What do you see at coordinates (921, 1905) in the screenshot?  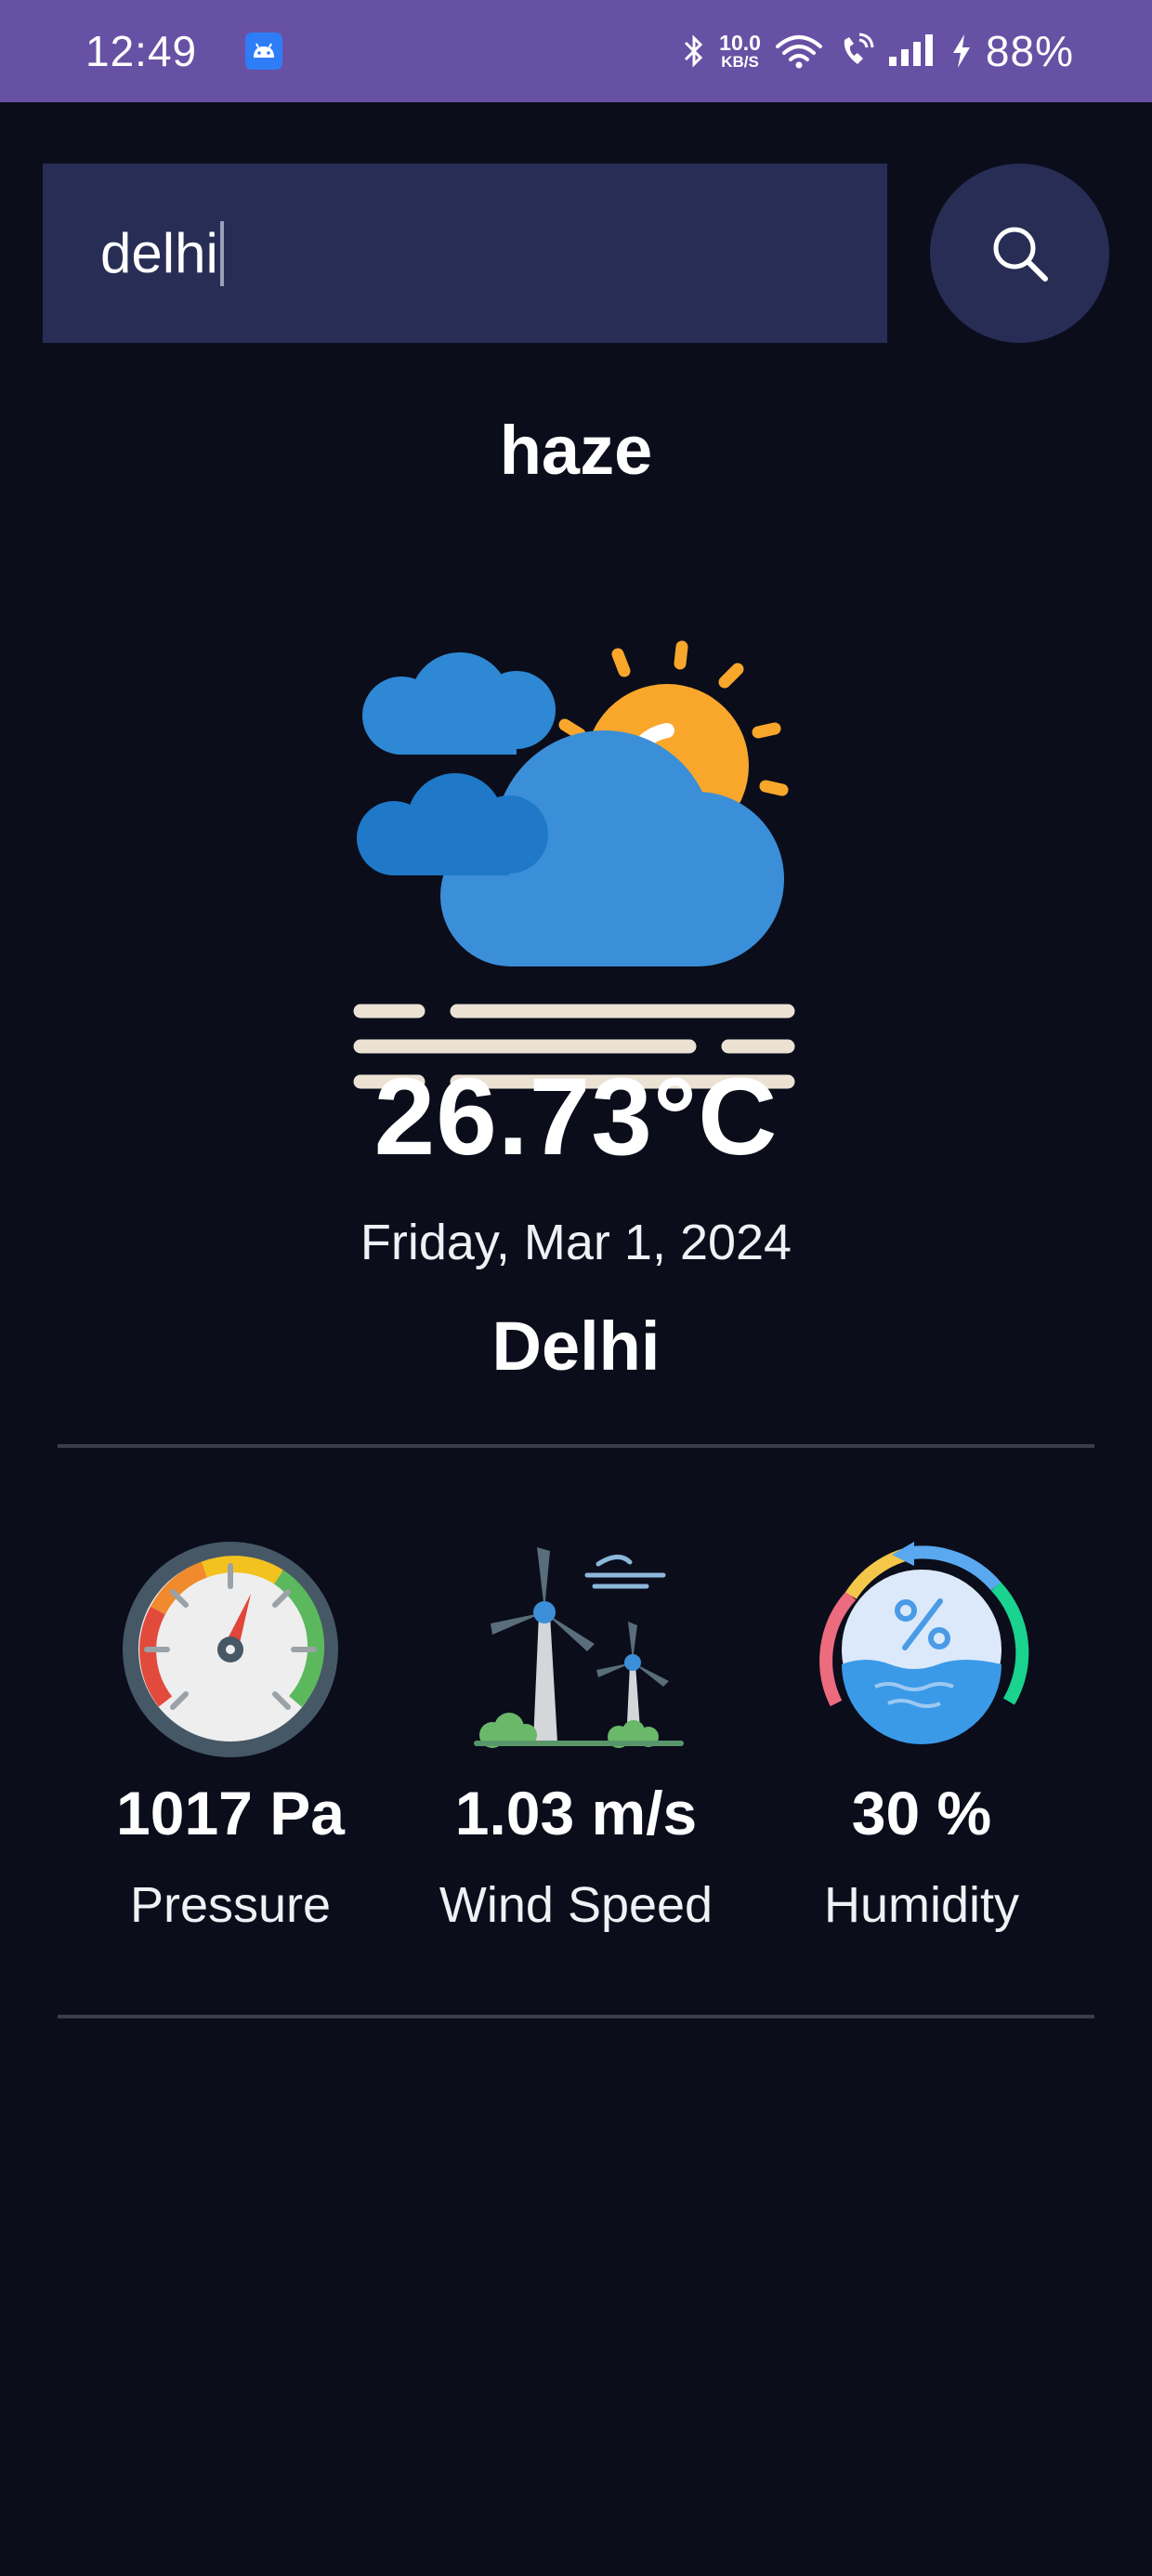 I see `humidity-label: Humidity` at bounding box center [921, 1905].